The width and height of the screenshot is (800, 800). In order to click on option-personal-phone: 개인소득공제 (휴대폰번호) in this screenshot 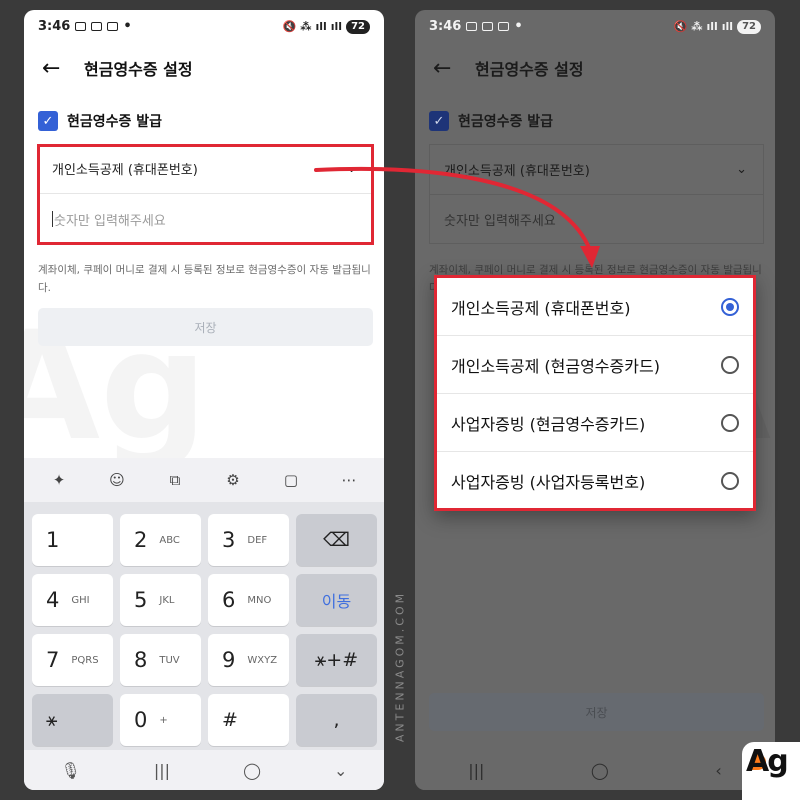, I will do `click(595, 306)`.